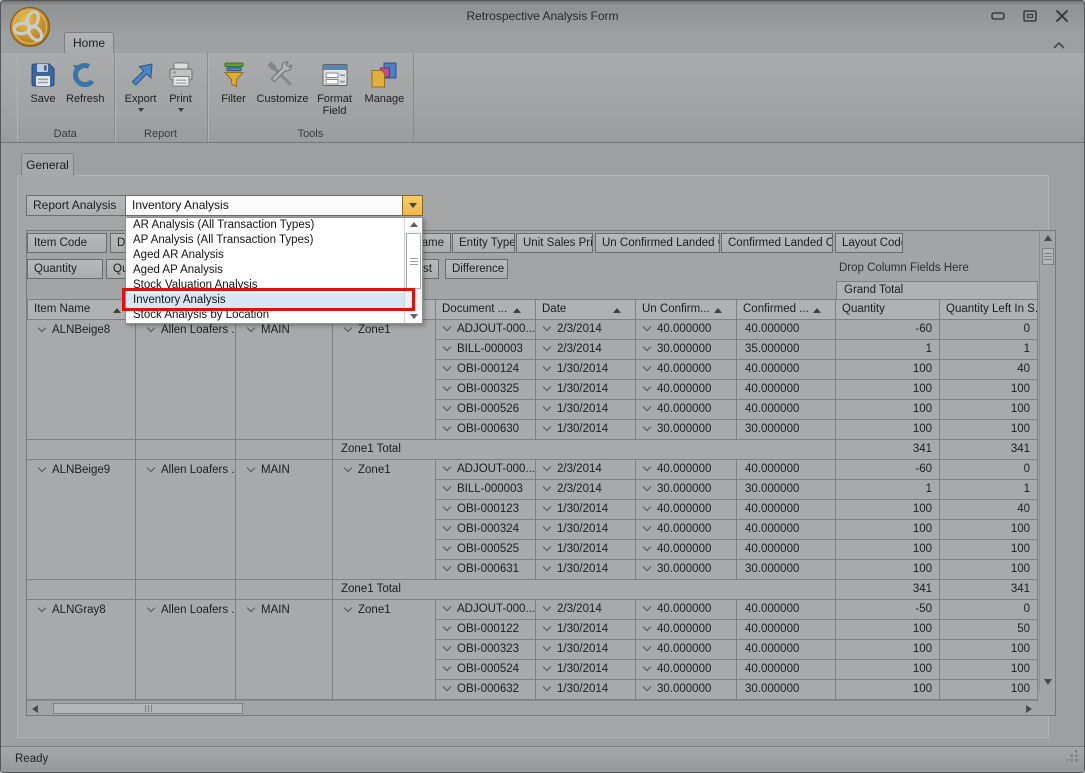 Image resolution: width=1085 pixels, height=773 pixels. Describe the element at coordinates (998, 16) in the screenshot. I see `minimize-icon` at that location.